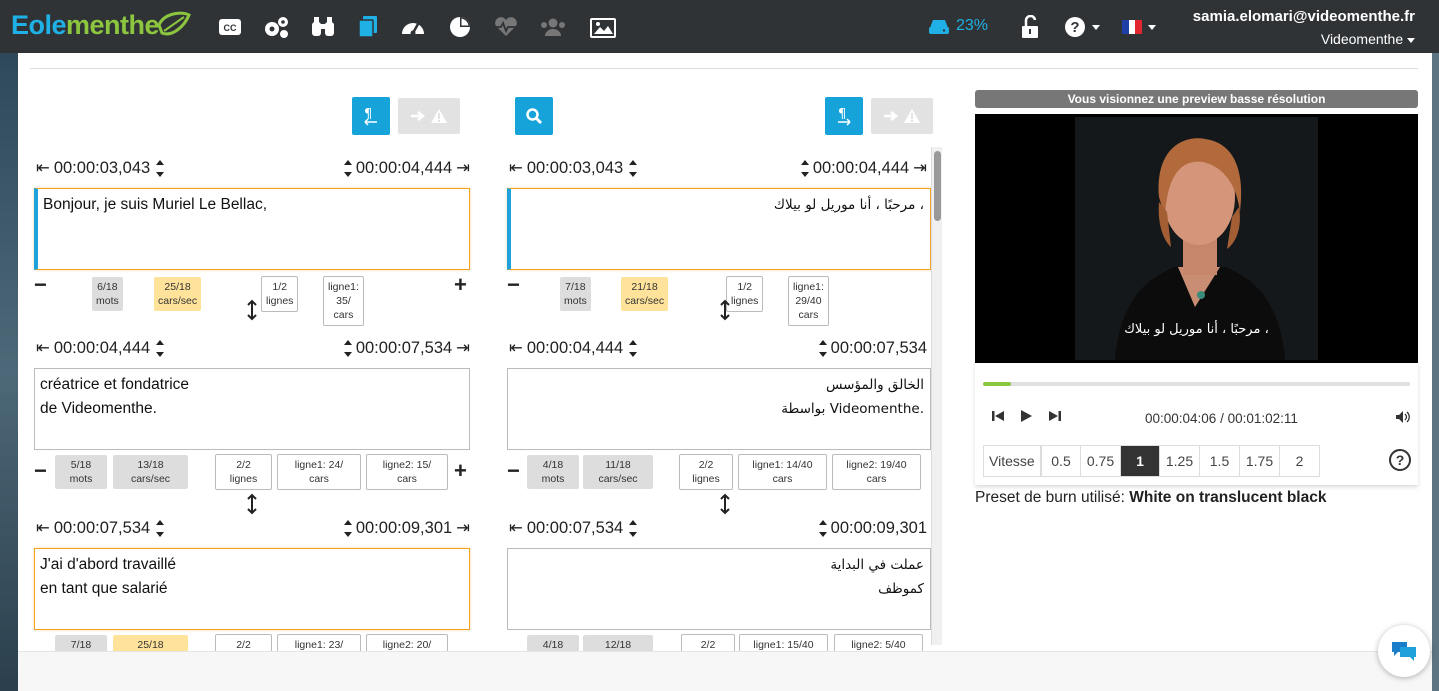  I want to click on subtitle-scrollbar, so click(936, 396).